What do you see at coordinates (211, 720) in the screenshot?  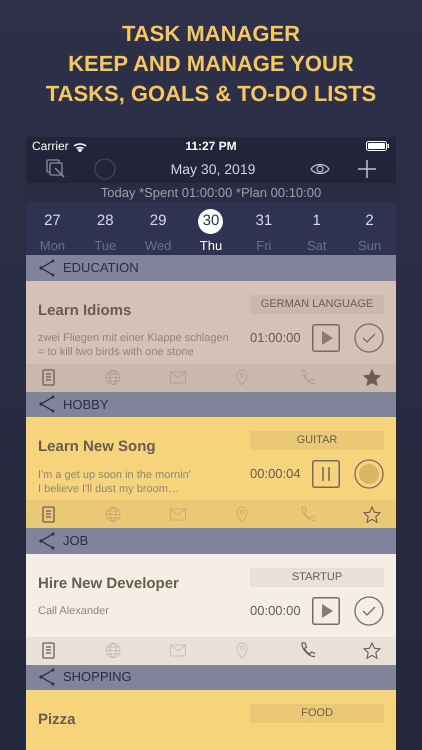 I see `task-card: Pizza FOOD` at bounding box center [211, 720].